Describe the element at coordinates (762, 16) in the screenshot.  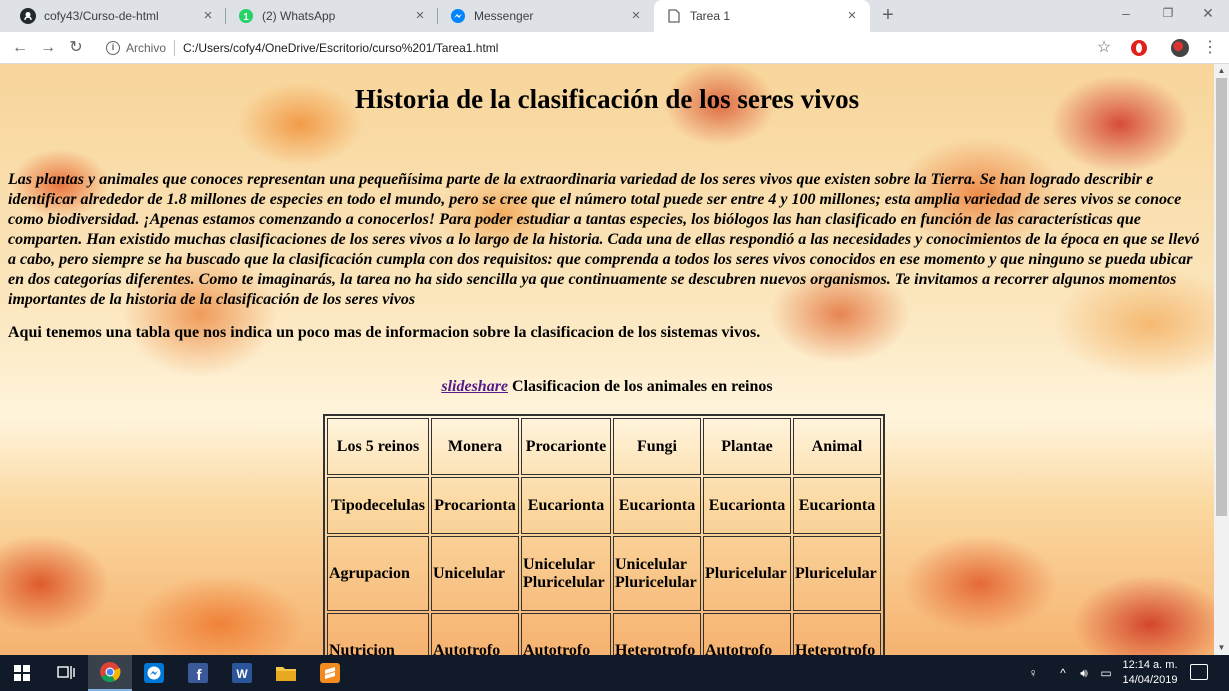
I see `tab-tarea-1: Tarea 1 ×` at that location.